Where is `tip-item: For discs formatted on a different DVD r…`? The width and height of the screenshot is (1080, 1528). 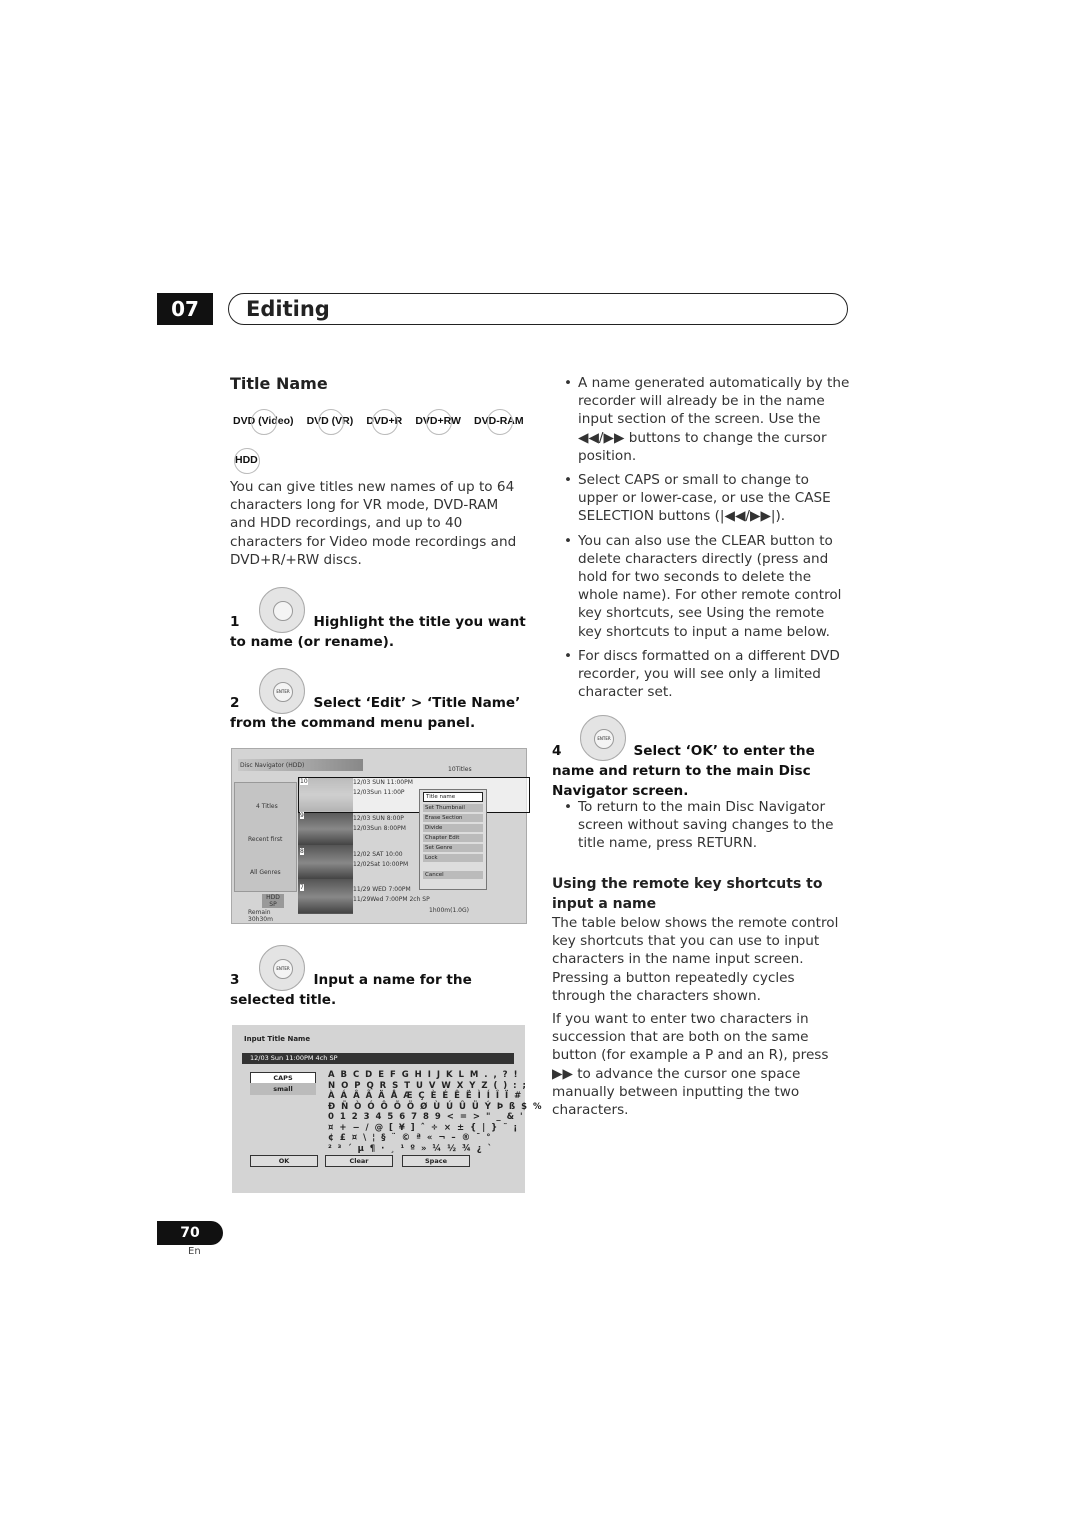 tip-item: For discs formatted on a different DVD r… is located at coordinates (701, 674).